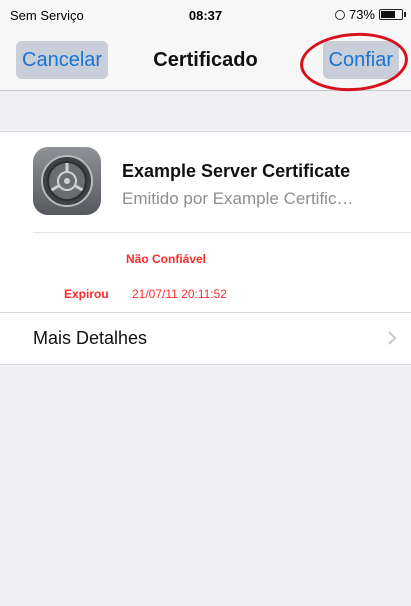 This screenshot has height=606, width=411. Describe the element at coordinates (90, 338) in the screenshot. I see `more-details-label: Mais Detalhes` at that location.